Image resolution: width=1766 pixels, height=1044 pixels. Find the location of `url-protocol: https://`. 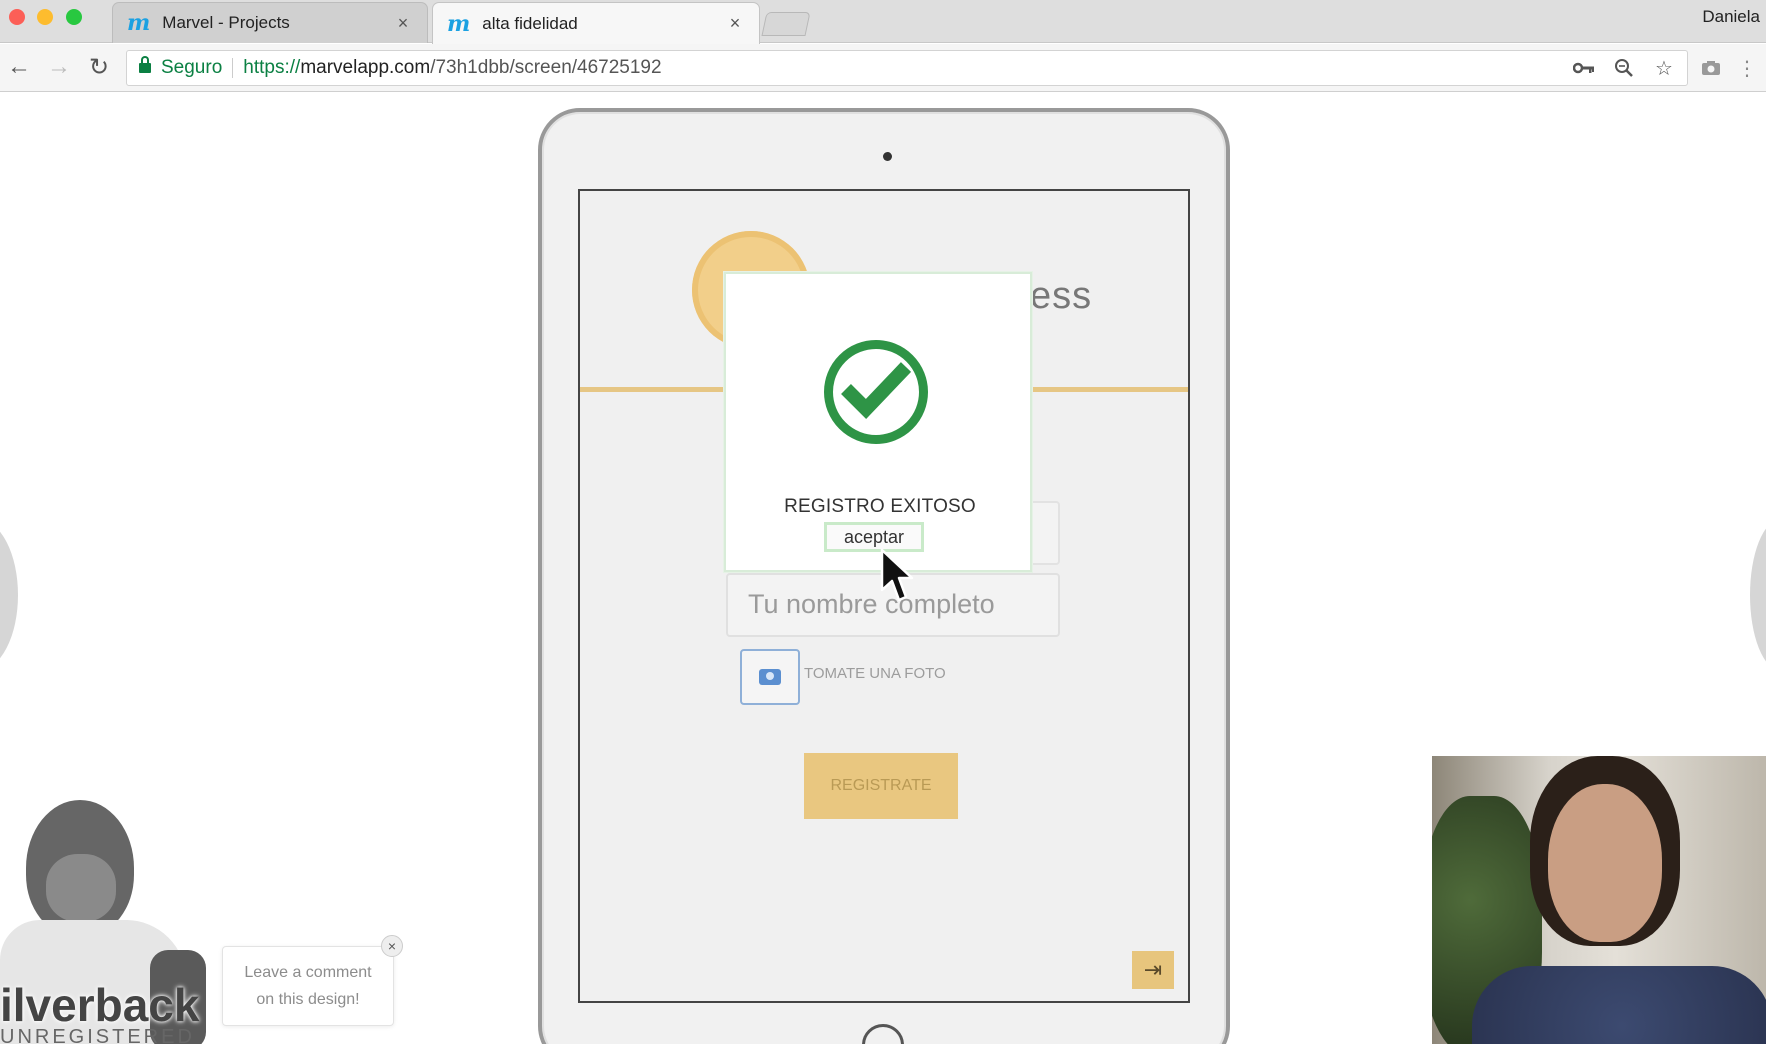

url-protocol: https:// is located at coordinates (272, 67).